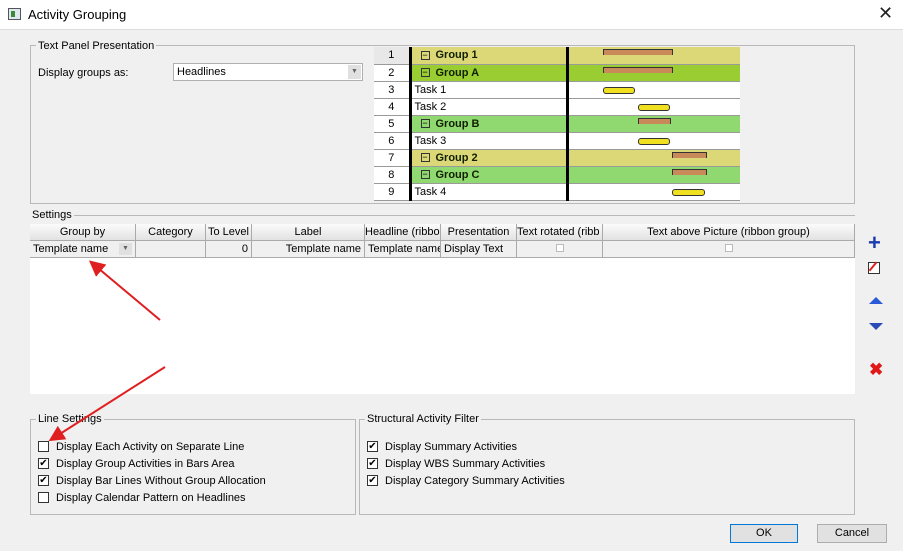 Image resolution: width=903 pixels, height=551 pixels. I want to click on annotation-arrows, so click(107, 351).